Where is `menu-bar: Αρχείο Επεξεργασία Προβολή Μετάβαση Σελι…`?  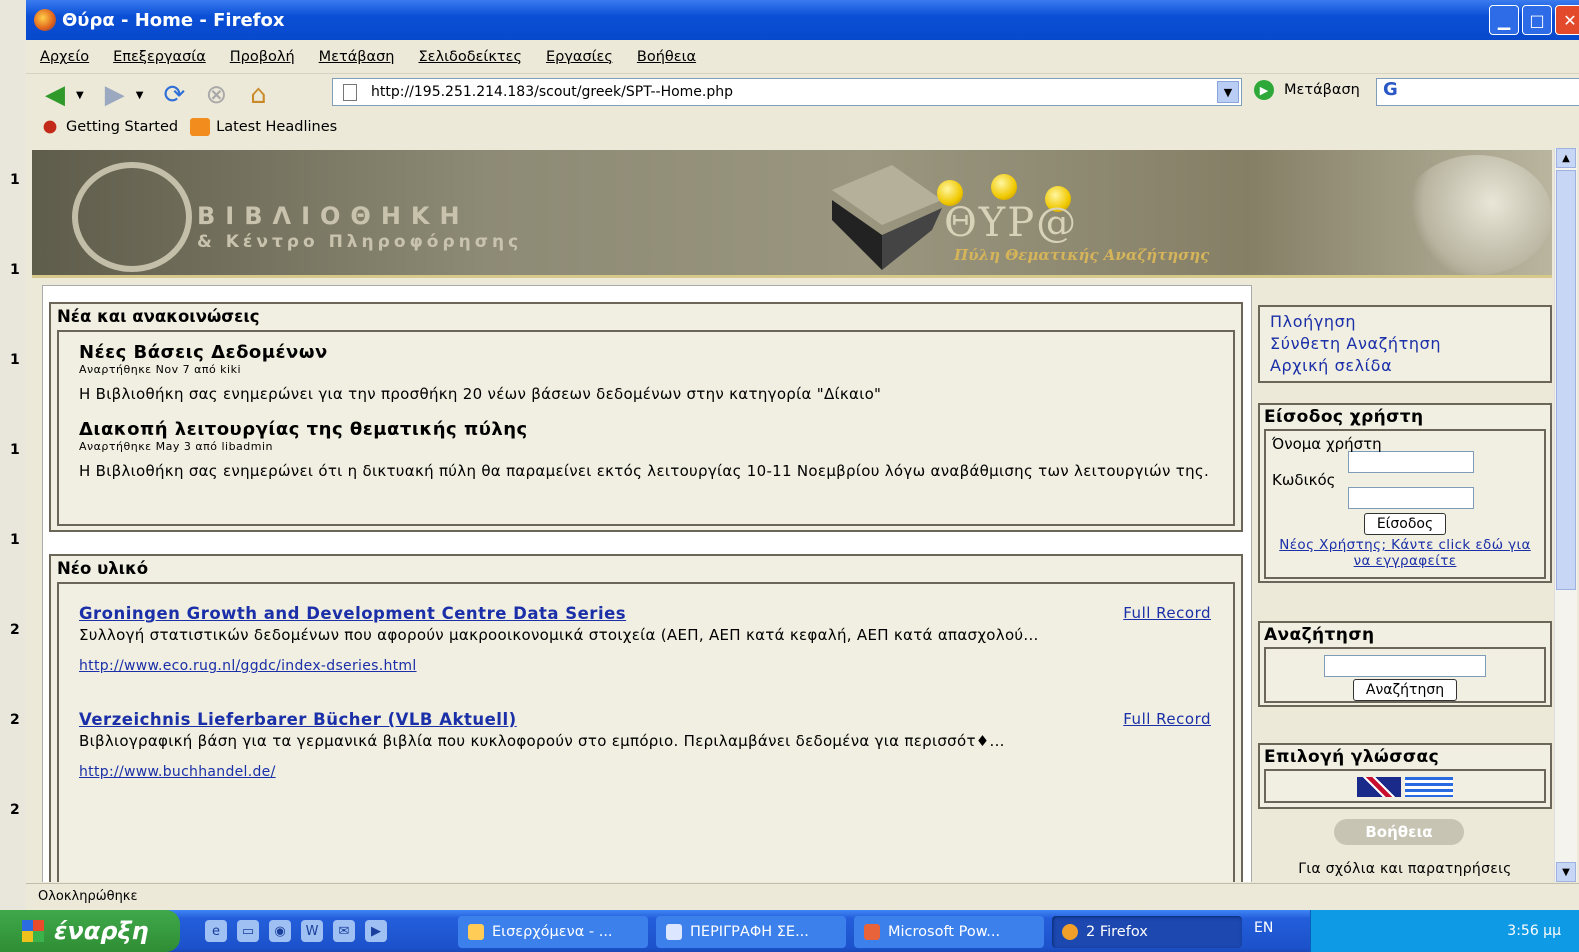
menu-bar: Αρχείο Επεξεργασία Προβολή Μετάβαση Σελι… is located at coordinates (802, 57).